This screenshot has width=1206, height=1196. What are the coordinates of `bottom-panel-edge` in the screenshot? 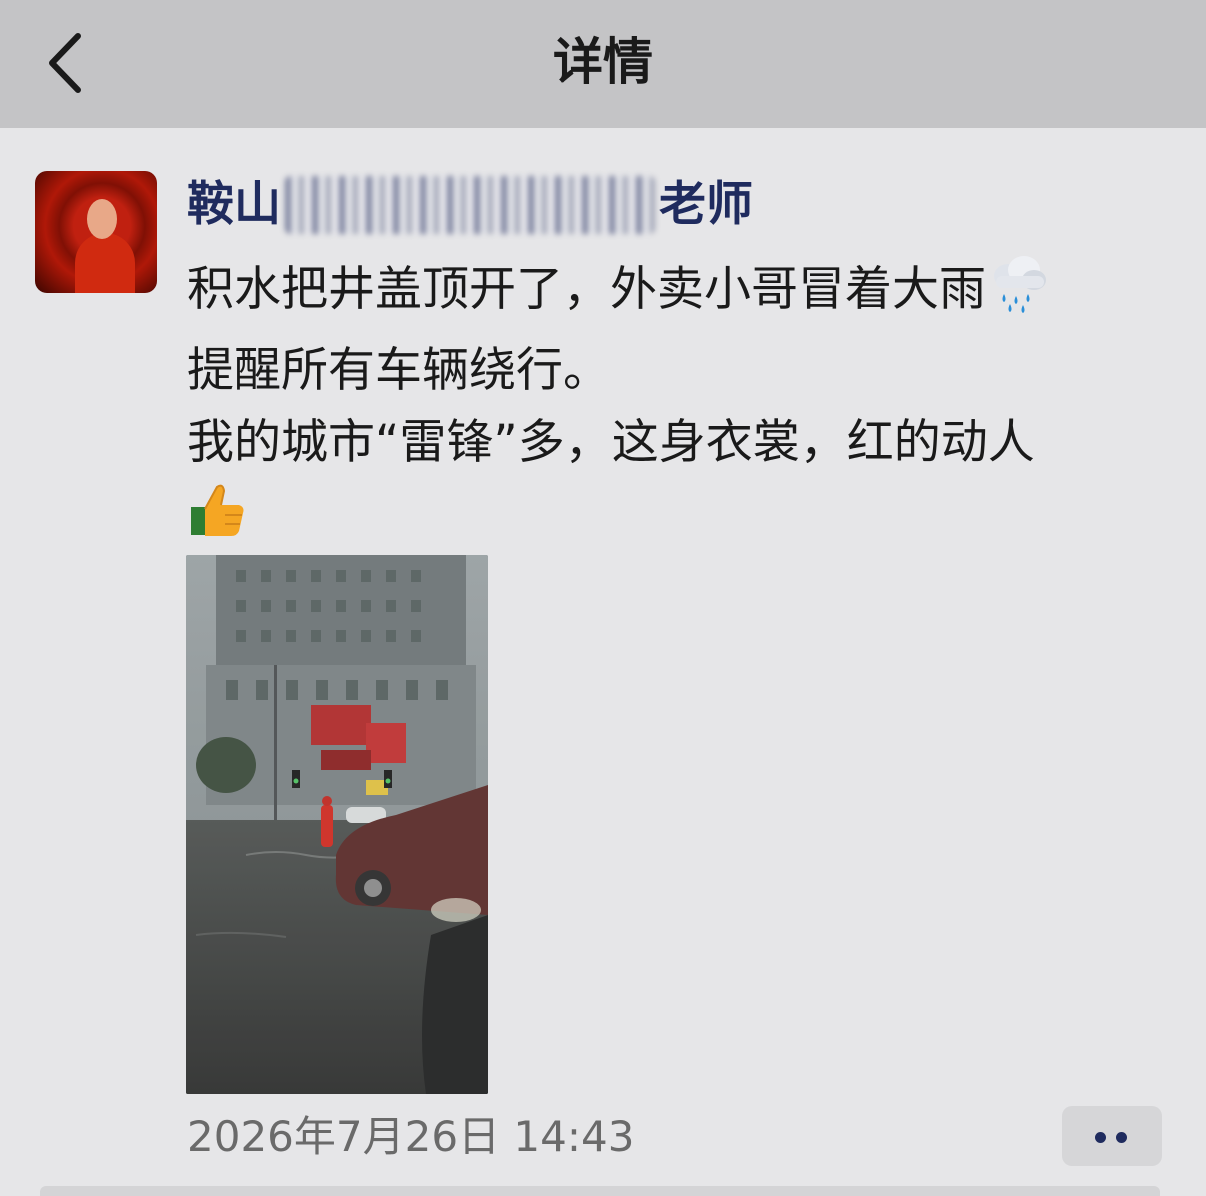 It's located at (600, 1191).